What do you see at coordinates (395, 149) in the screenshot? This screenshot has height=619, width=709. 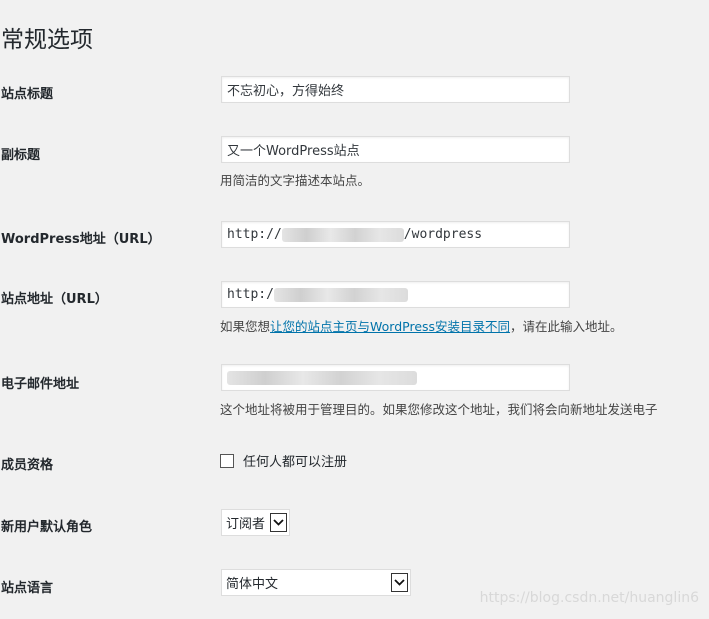 I see `tagline-input: 又一个WordPress站点` at bounding box center [395, 149].